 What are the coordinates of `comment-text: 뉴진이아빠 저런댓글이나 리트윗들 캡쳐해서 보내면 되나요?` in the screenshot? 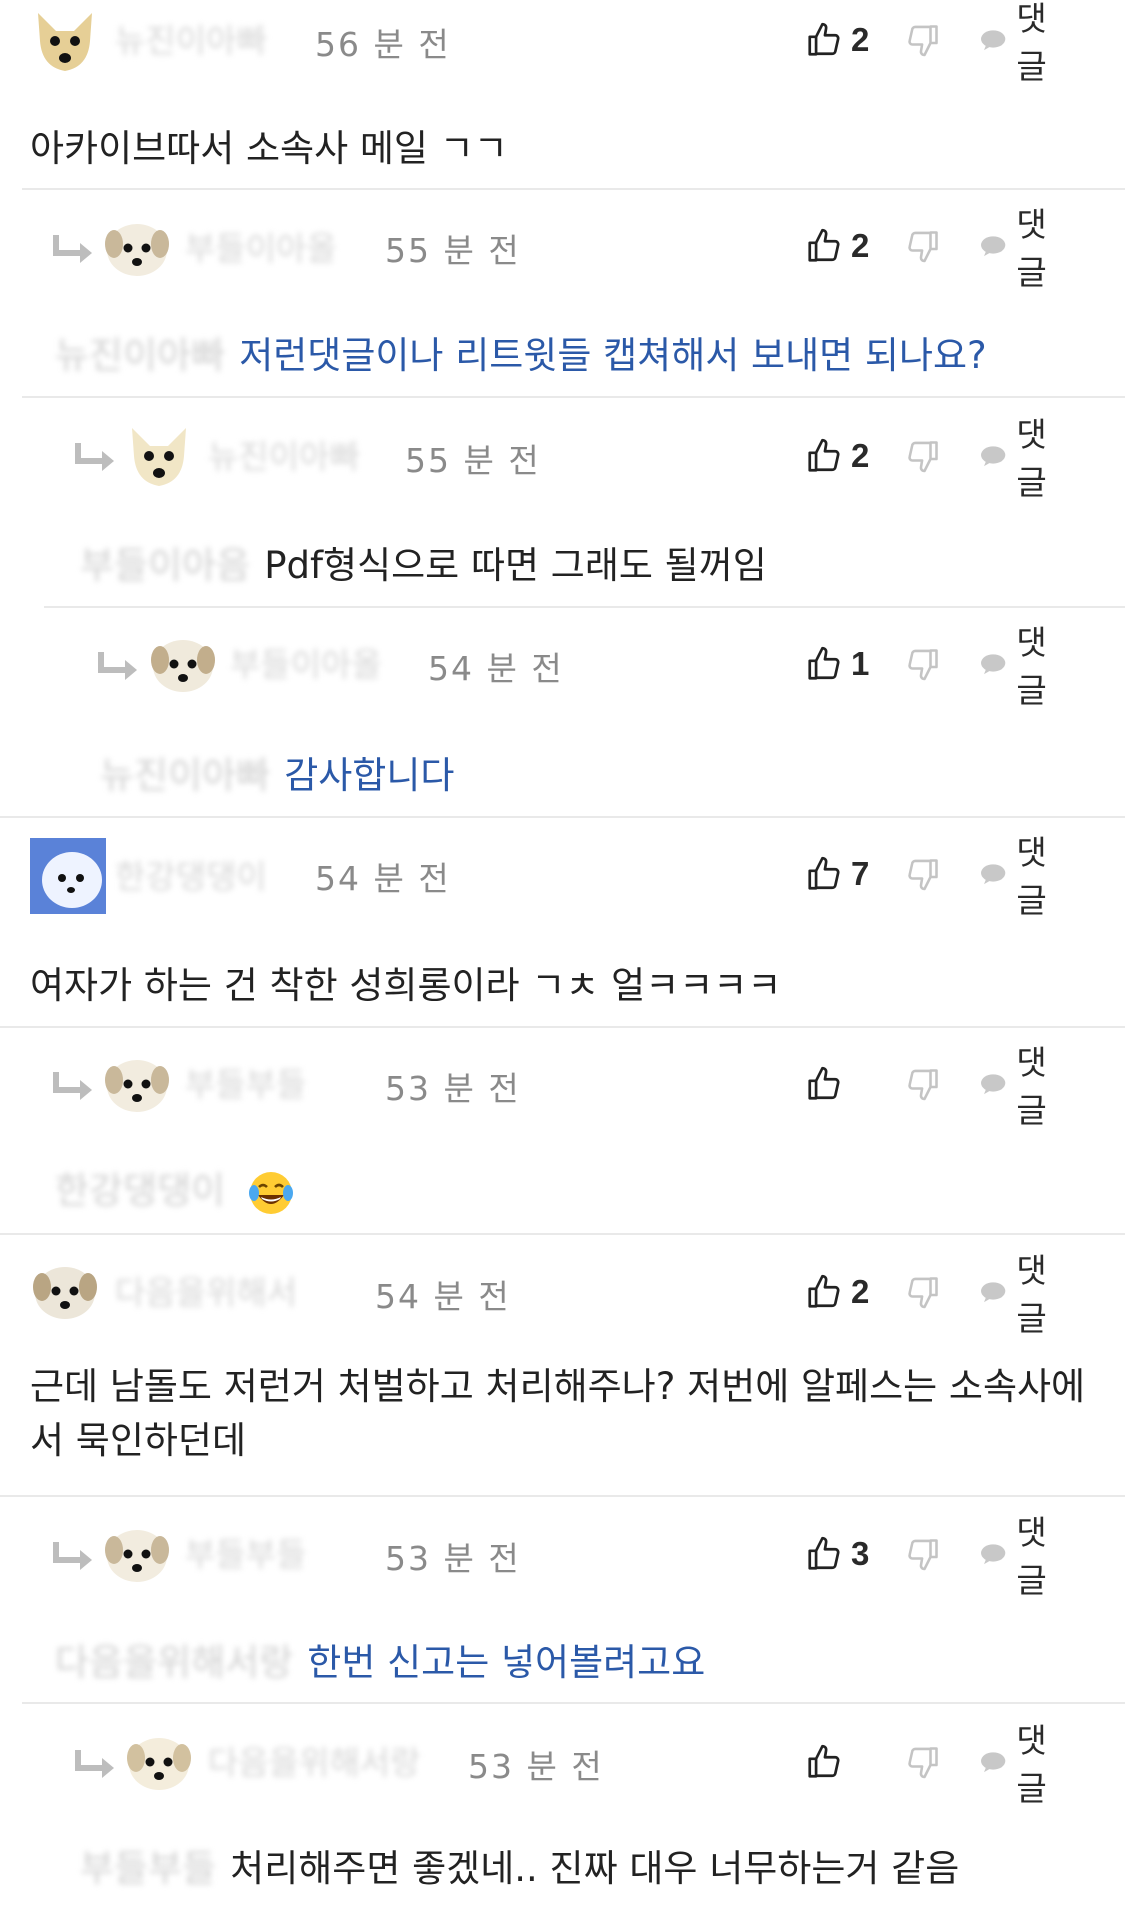 It's located at (521, 352).